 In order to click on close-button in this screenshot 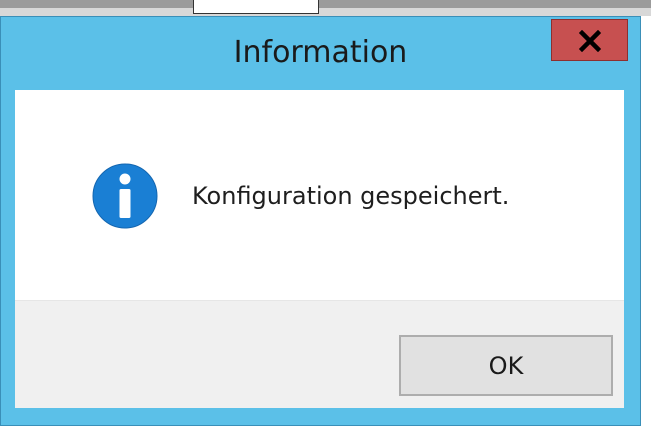, I will do `click(589, 40)`.